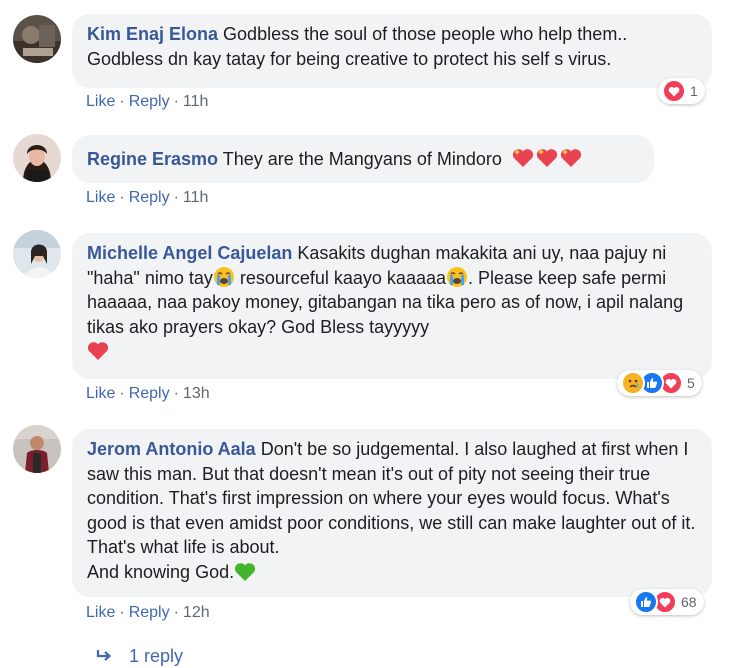 This screenshot has width=750, height=668. I want to click on reaction-summary: 68, so click(667, 602).